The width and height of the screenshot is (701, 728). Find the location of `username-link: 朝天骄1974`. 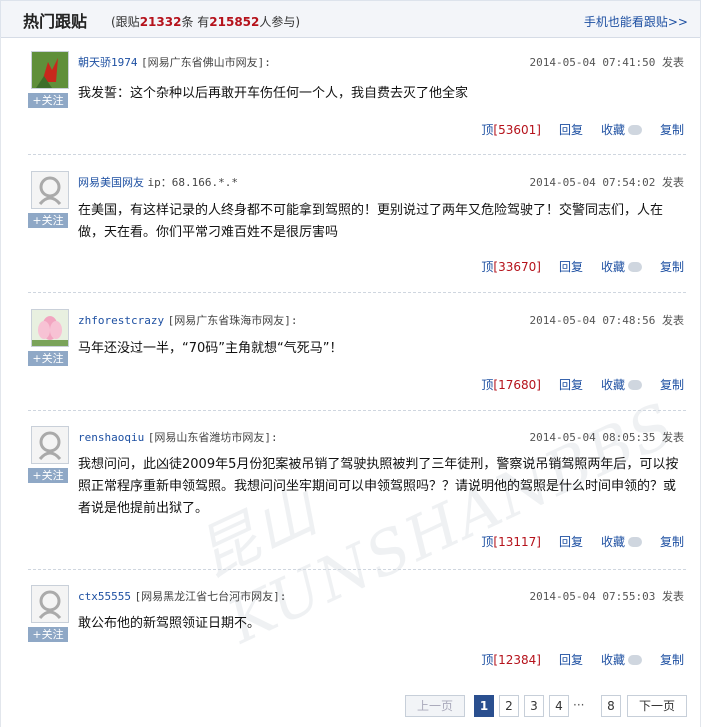

username-link: 朝天骄1974 is located at coordinates (108, 62).